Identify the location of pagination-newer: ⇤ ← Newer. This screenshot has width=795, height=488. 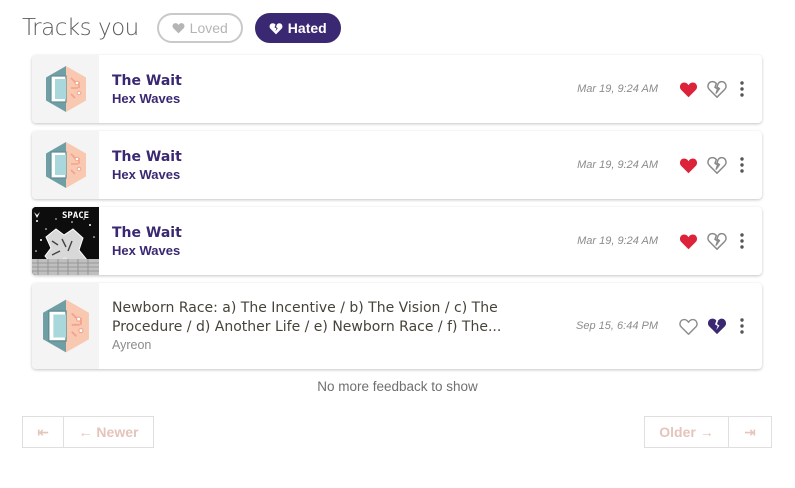
(88, 432).